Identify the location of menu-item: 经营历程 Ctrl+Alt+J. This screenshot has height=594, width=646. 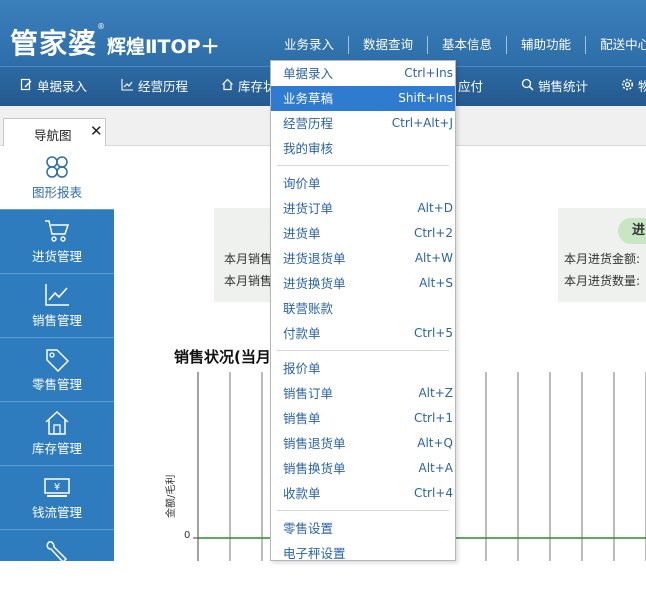
(363, 123).